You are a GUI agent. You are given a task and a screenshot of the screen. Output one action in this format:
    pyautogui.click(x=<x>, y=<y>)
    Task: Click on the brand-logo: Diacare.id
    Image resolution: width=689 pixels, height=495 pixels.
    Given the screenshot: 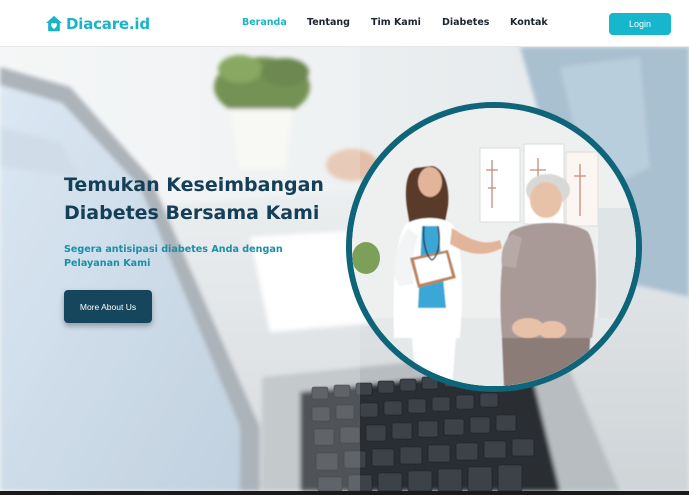 What is the action you would take?
    pyautogui.click(x=97, y=24)
    